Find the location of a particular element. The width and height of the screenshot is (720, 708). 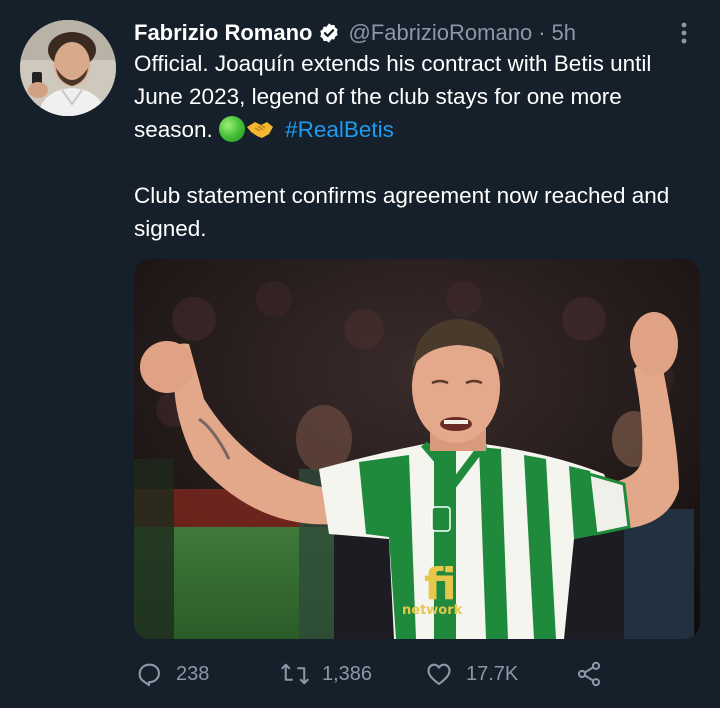

avatar-photo is located at coordinates (68, 68).